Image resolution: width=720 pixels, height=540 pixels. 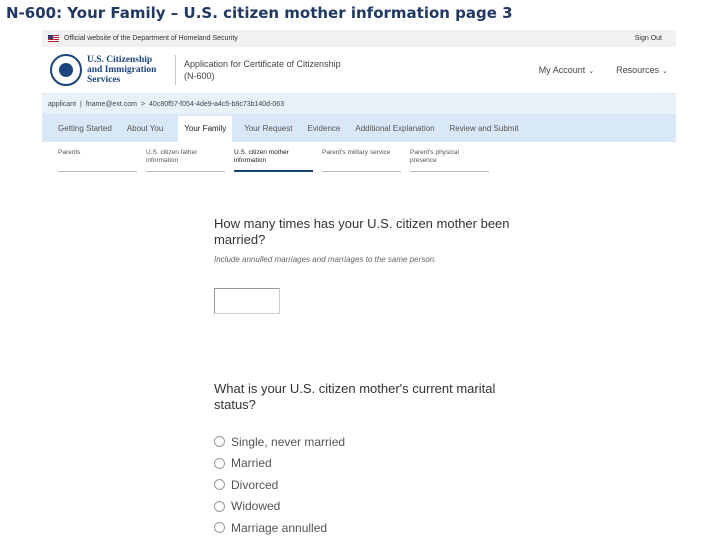 What do you see at coordinates (398, 133) in the screenshot?
I see `tab-additional-explanation: Additional Explanation` at bounding box center [398, 133].